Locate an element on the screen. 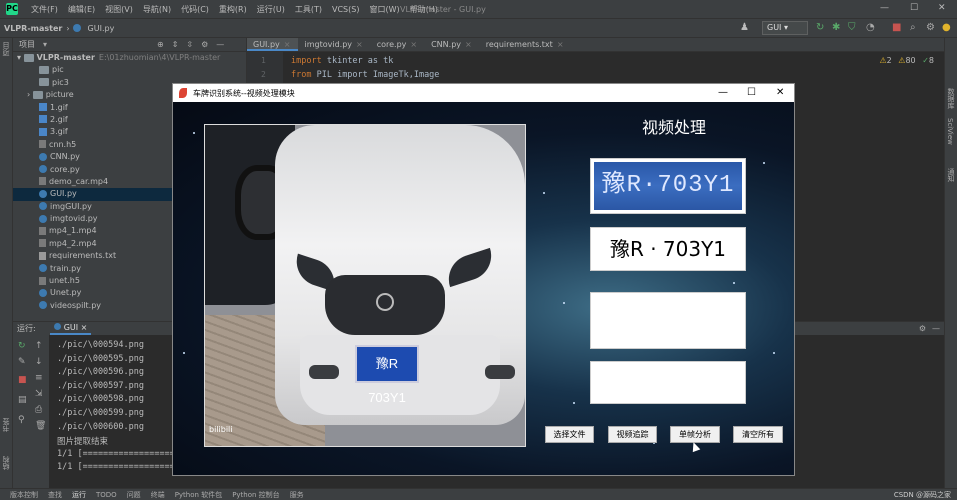 This screenshot has width=957, height=500. tree-item: pic is located at coordinates (129, 70).